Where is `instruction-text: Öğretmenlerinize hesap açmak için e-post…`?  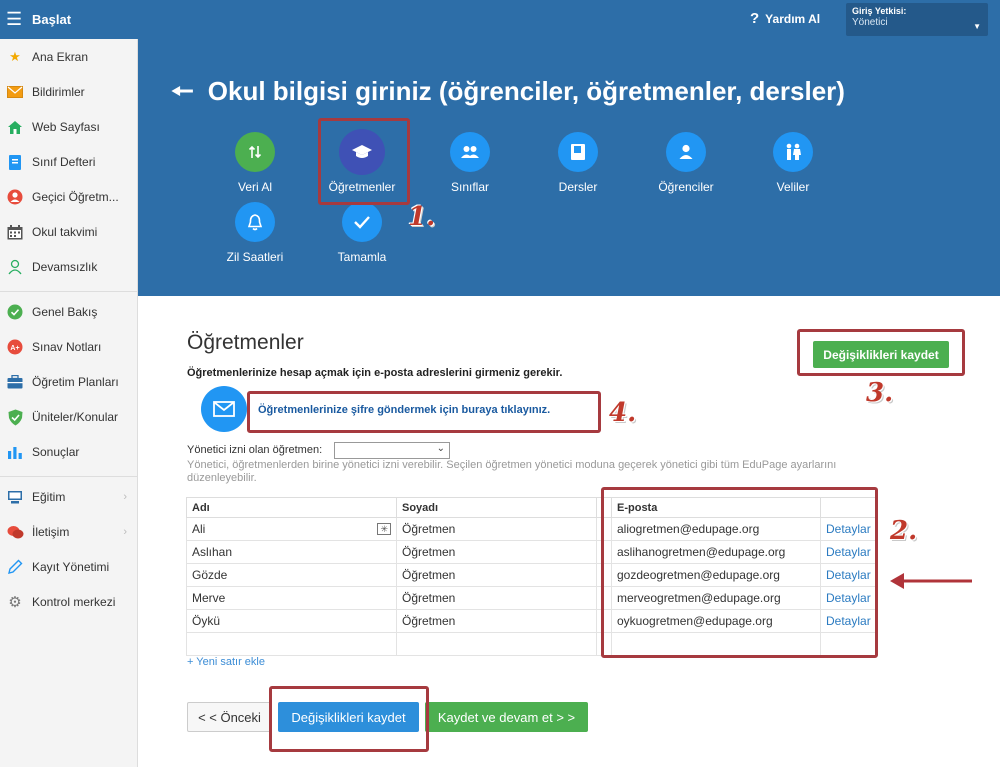
instruction-text: Öğretmenlerinize hesap açmak için e-post… is located at coordinates (375, 373).